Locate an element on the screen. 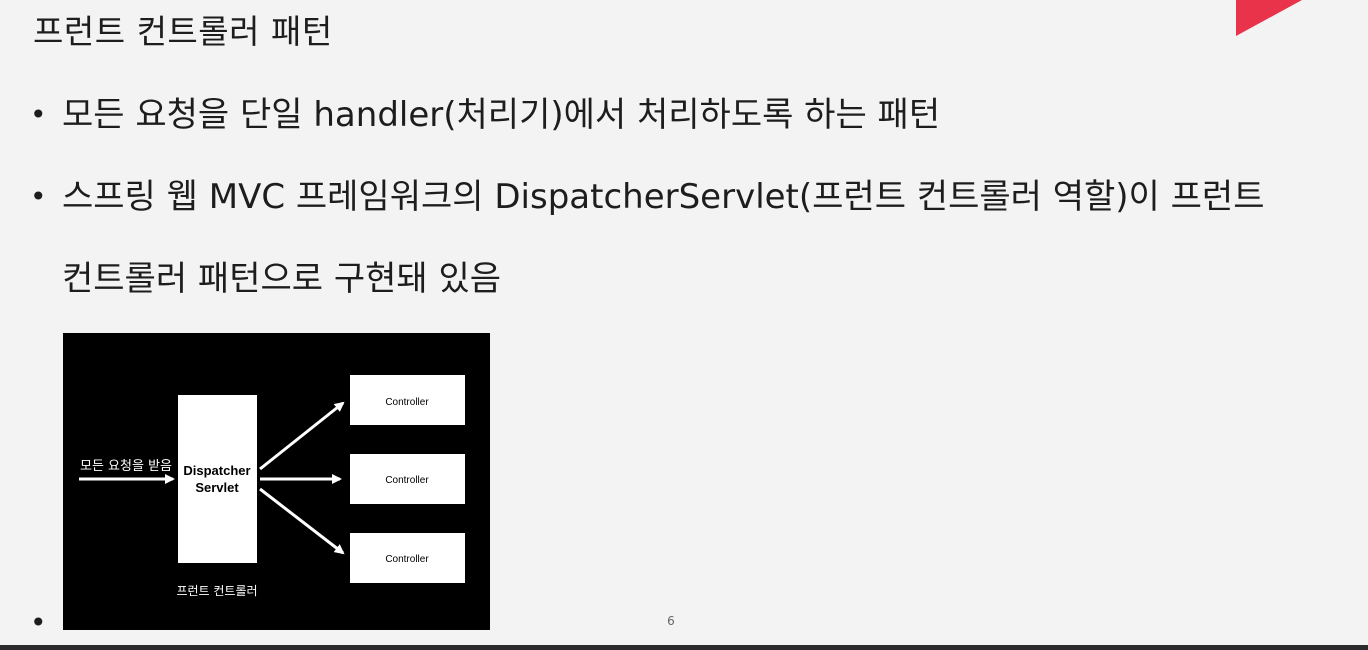  slide-title: 프런트 컨트롤러 패턴 is located at coordinates (183, 31).